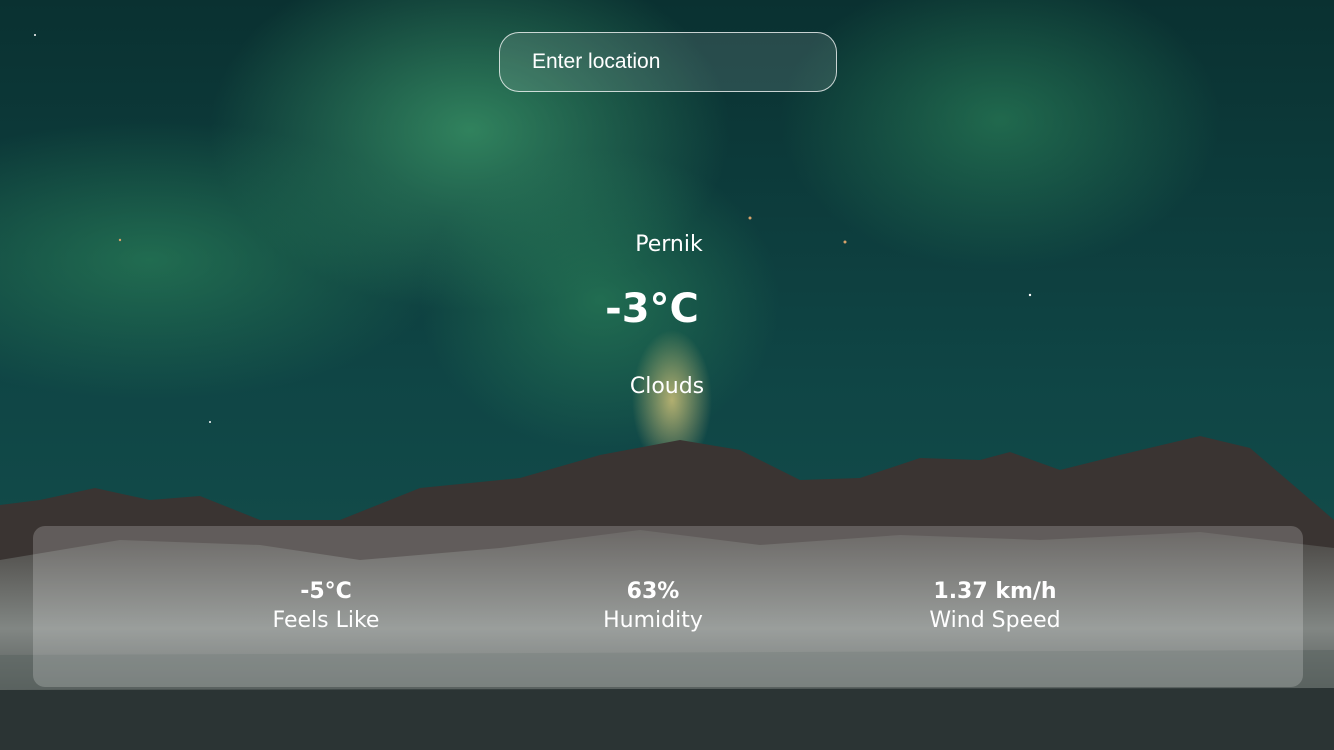 Image resolution: width=1334 pixels, height=750 pixels. I want to click on humidity-value: 63%, so click(653, 591).